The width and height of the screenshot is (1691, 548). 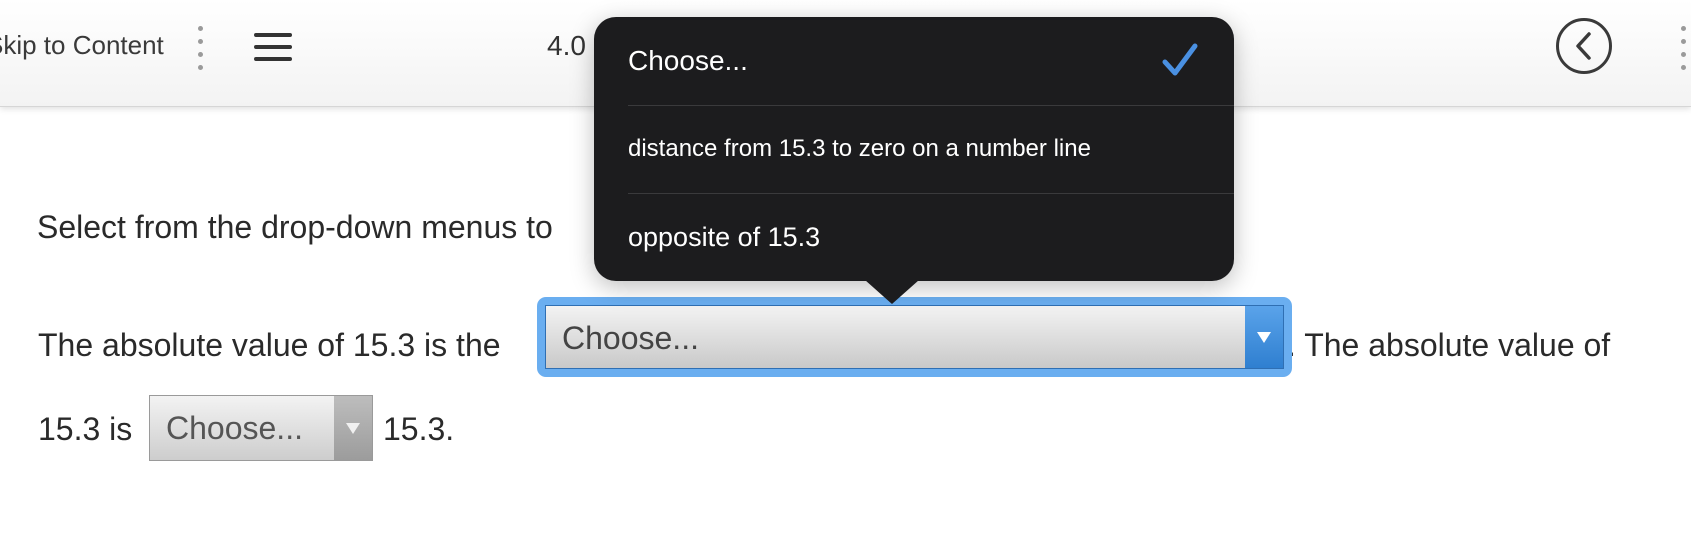 What do you see at coordinates (724, 237) in the screenshot?
I see `option-label: opposite of 15.3` at bounding box center [724, 237].